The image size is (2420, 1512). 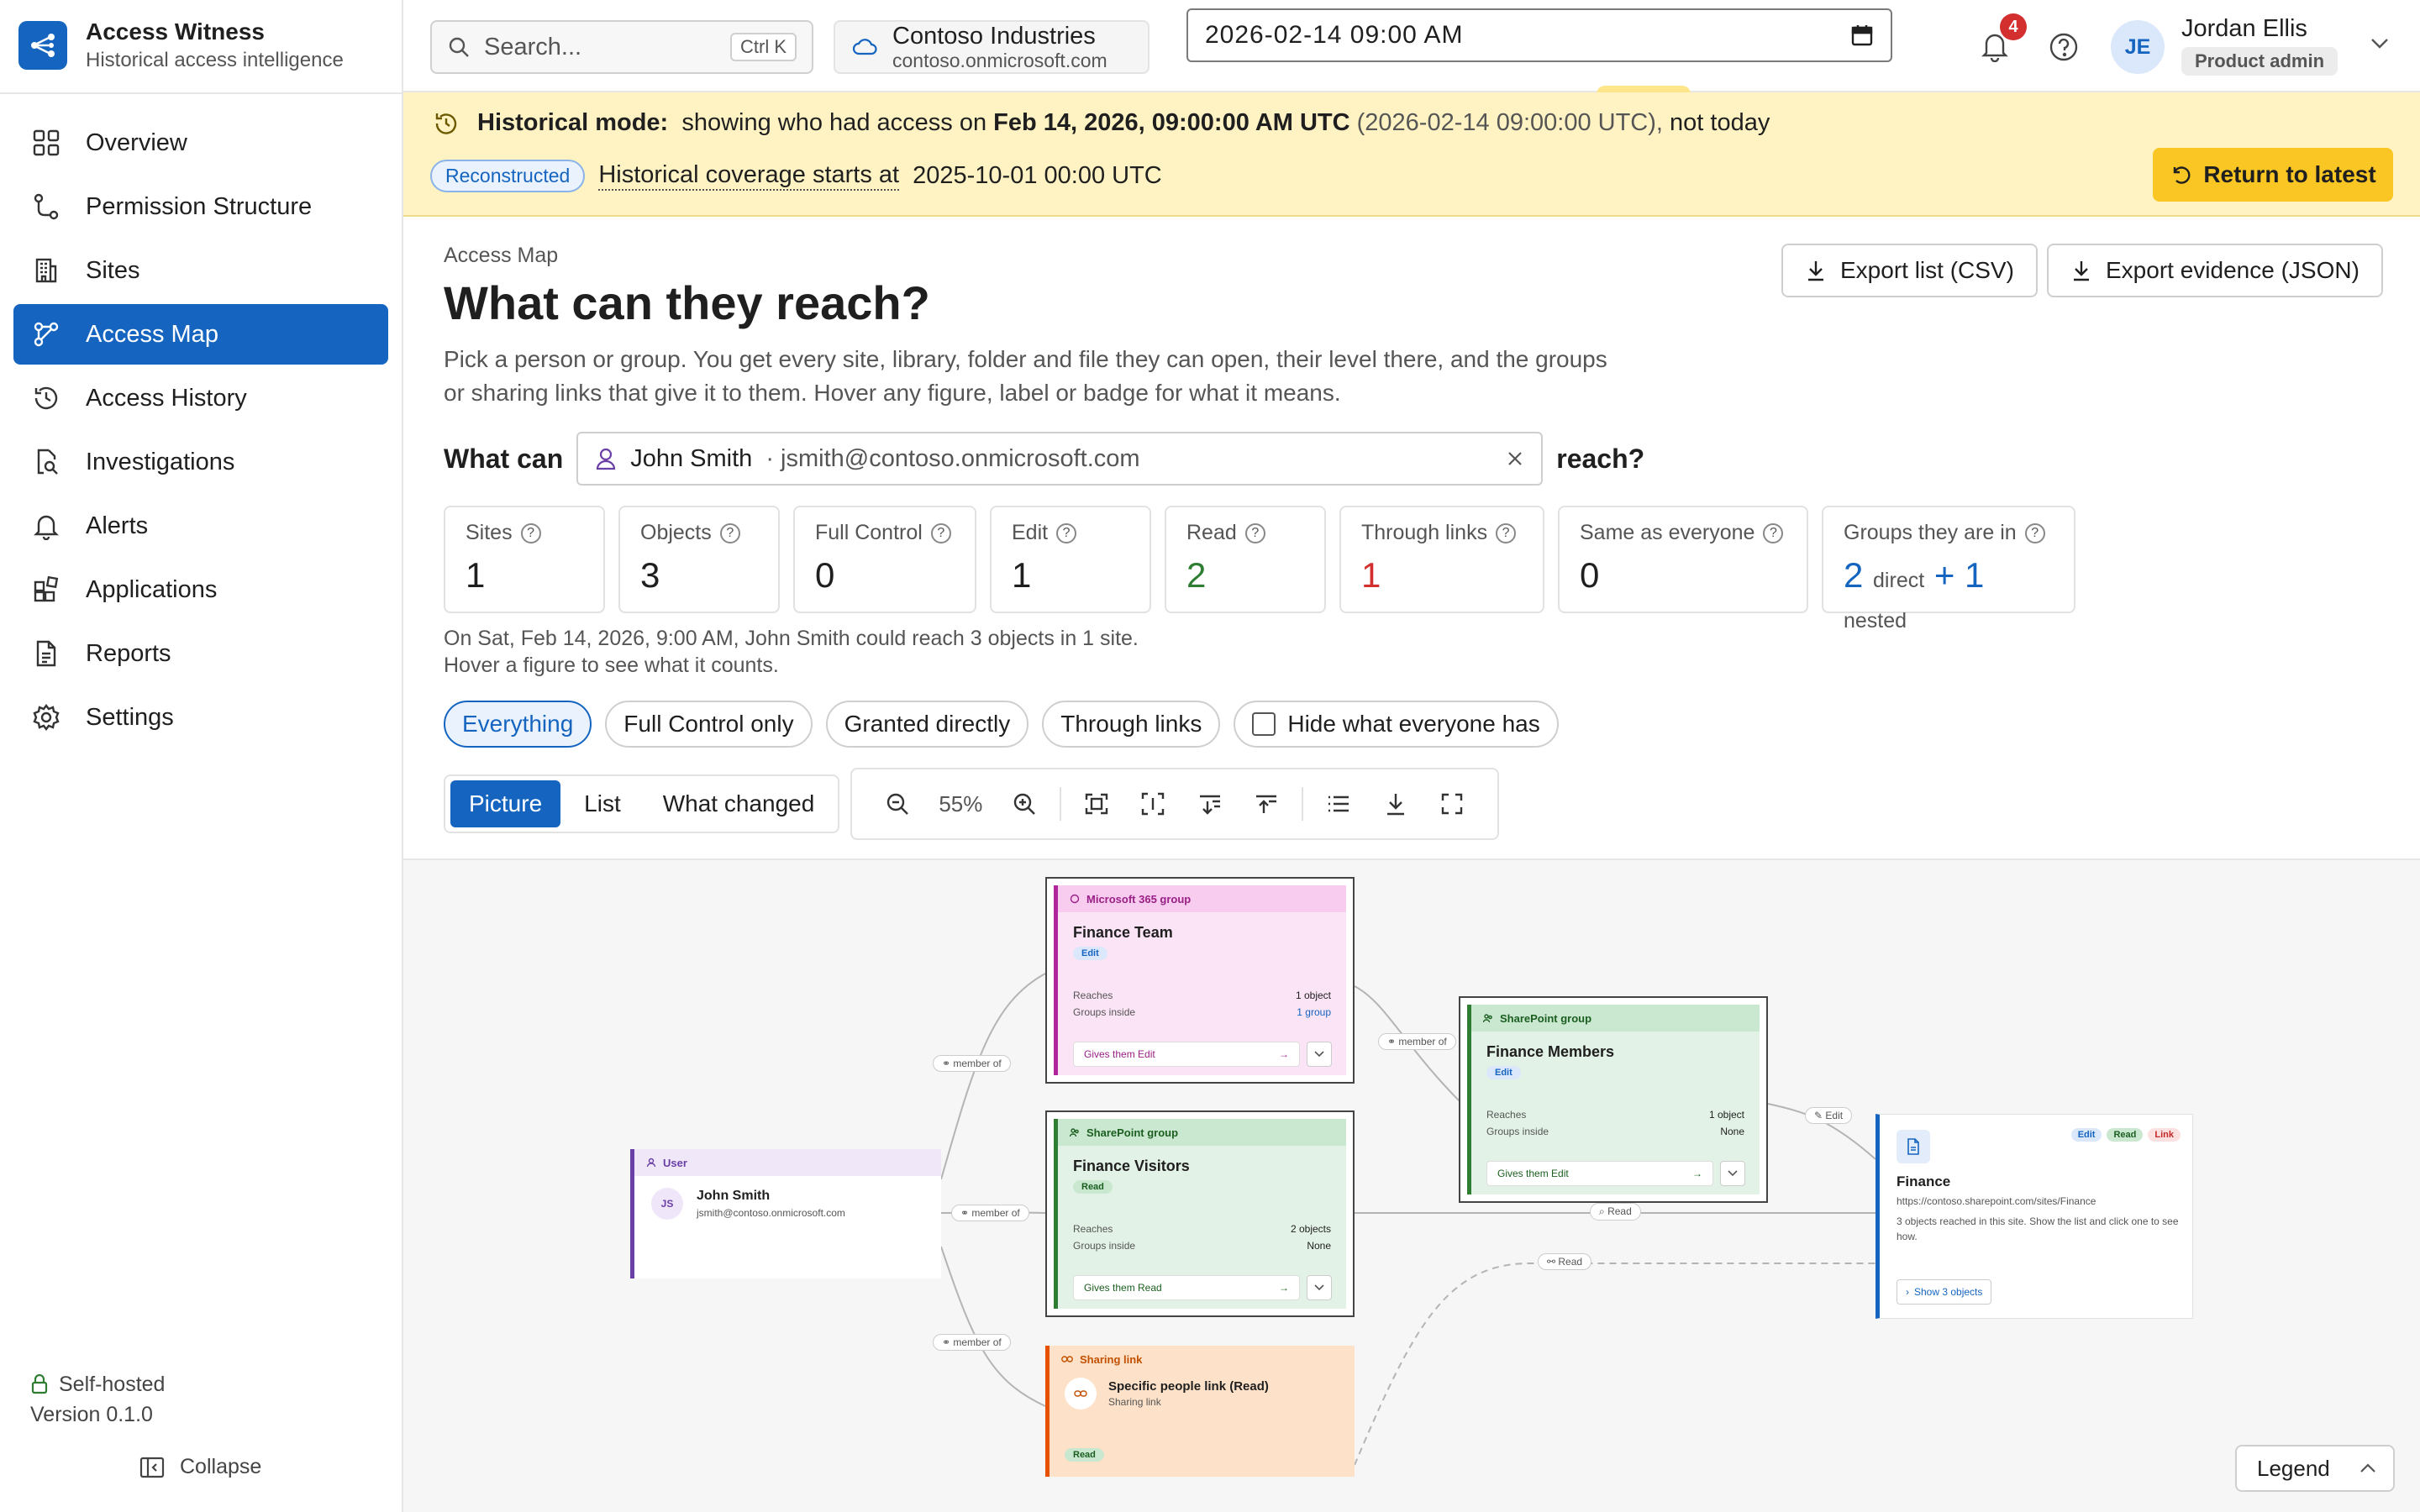 What do you see at coordinates (1452, 804) in the screenshot?
I see `fullscreen-button` at bounding box center [1452, 804].